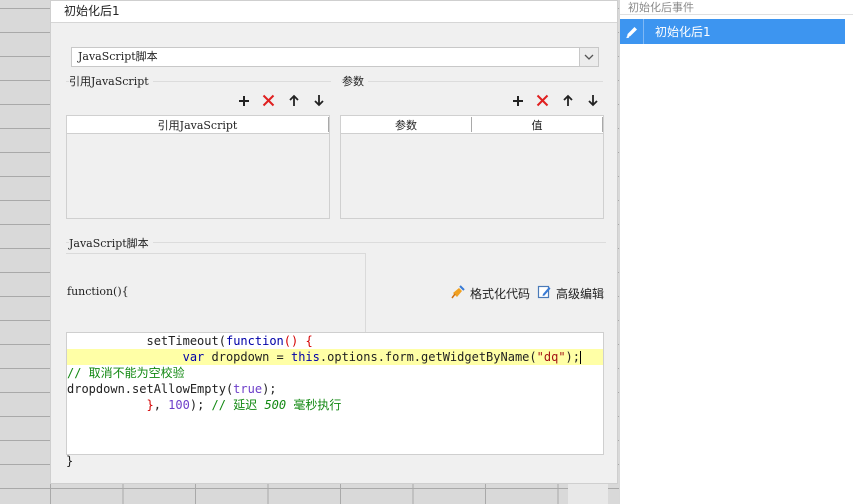 The width and height of the screenshot is (853, 504). Describe the element at coordinates (198, 167) in the screenshot. I see `ref-js-table: 引用JavaScript` at that location.